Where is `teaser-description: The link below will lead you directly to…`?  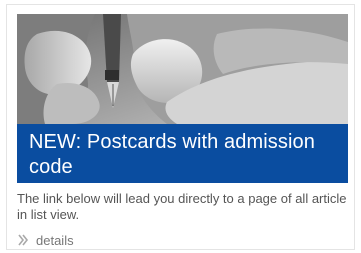
teaser-description: The link below will lead you directly to… is located at coordinates (182, 206).